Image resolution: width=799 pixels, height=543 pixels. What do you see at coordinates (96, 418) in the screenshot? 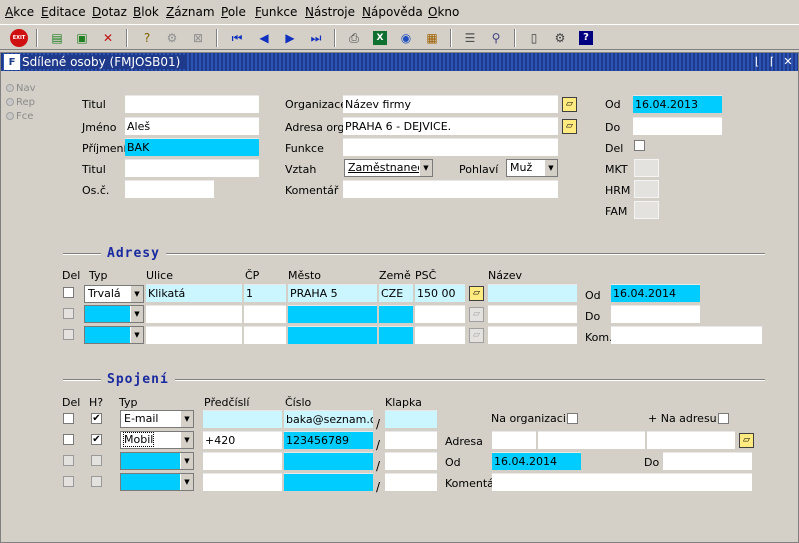
I see `spojeni-row1-h-checkbox: ✔` at bounding box center [96, 418].